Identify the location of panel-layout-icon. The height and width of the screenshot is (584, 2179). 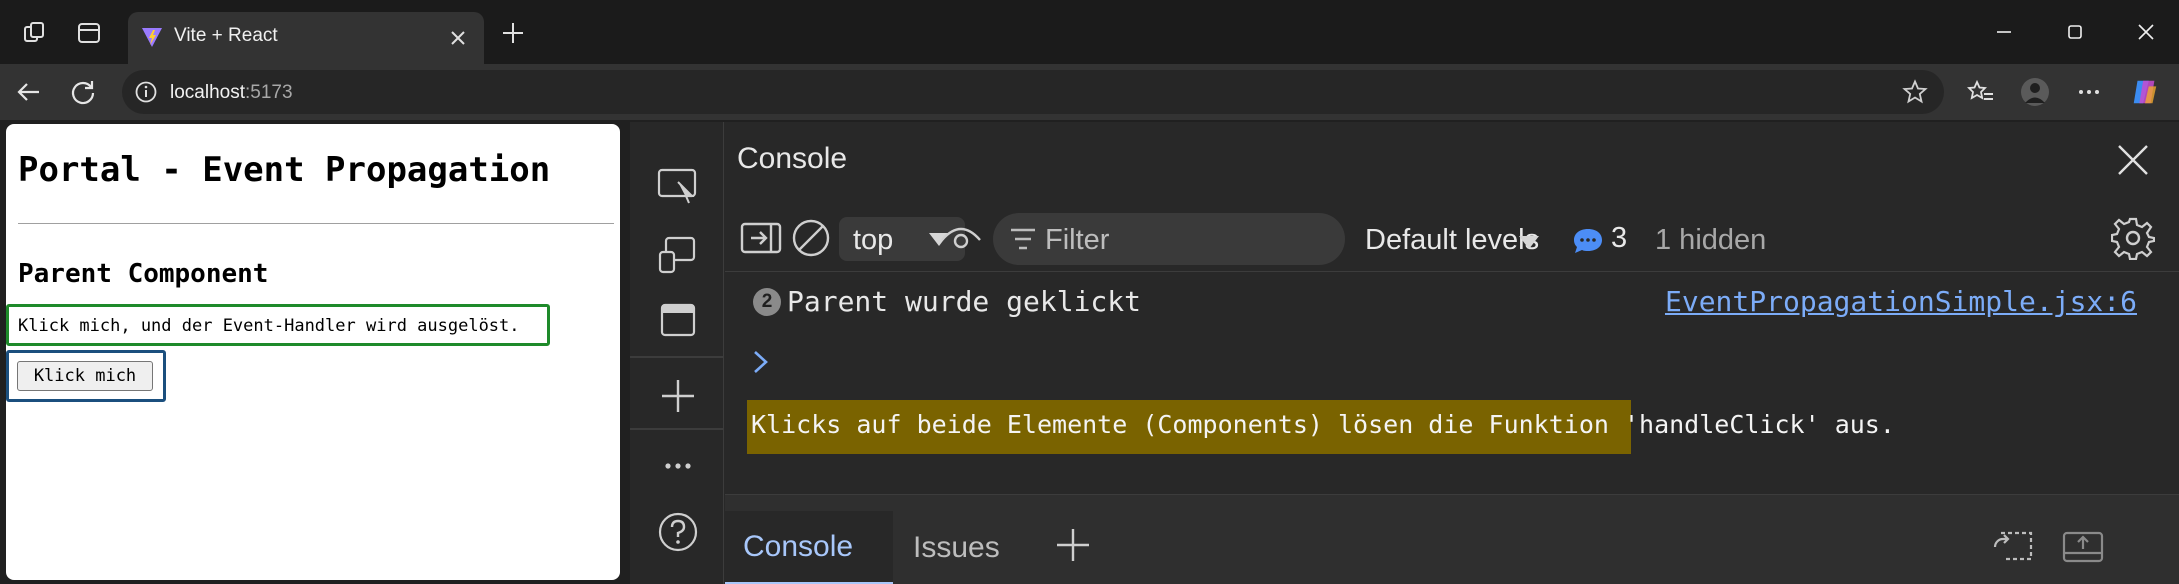
(678, 320).